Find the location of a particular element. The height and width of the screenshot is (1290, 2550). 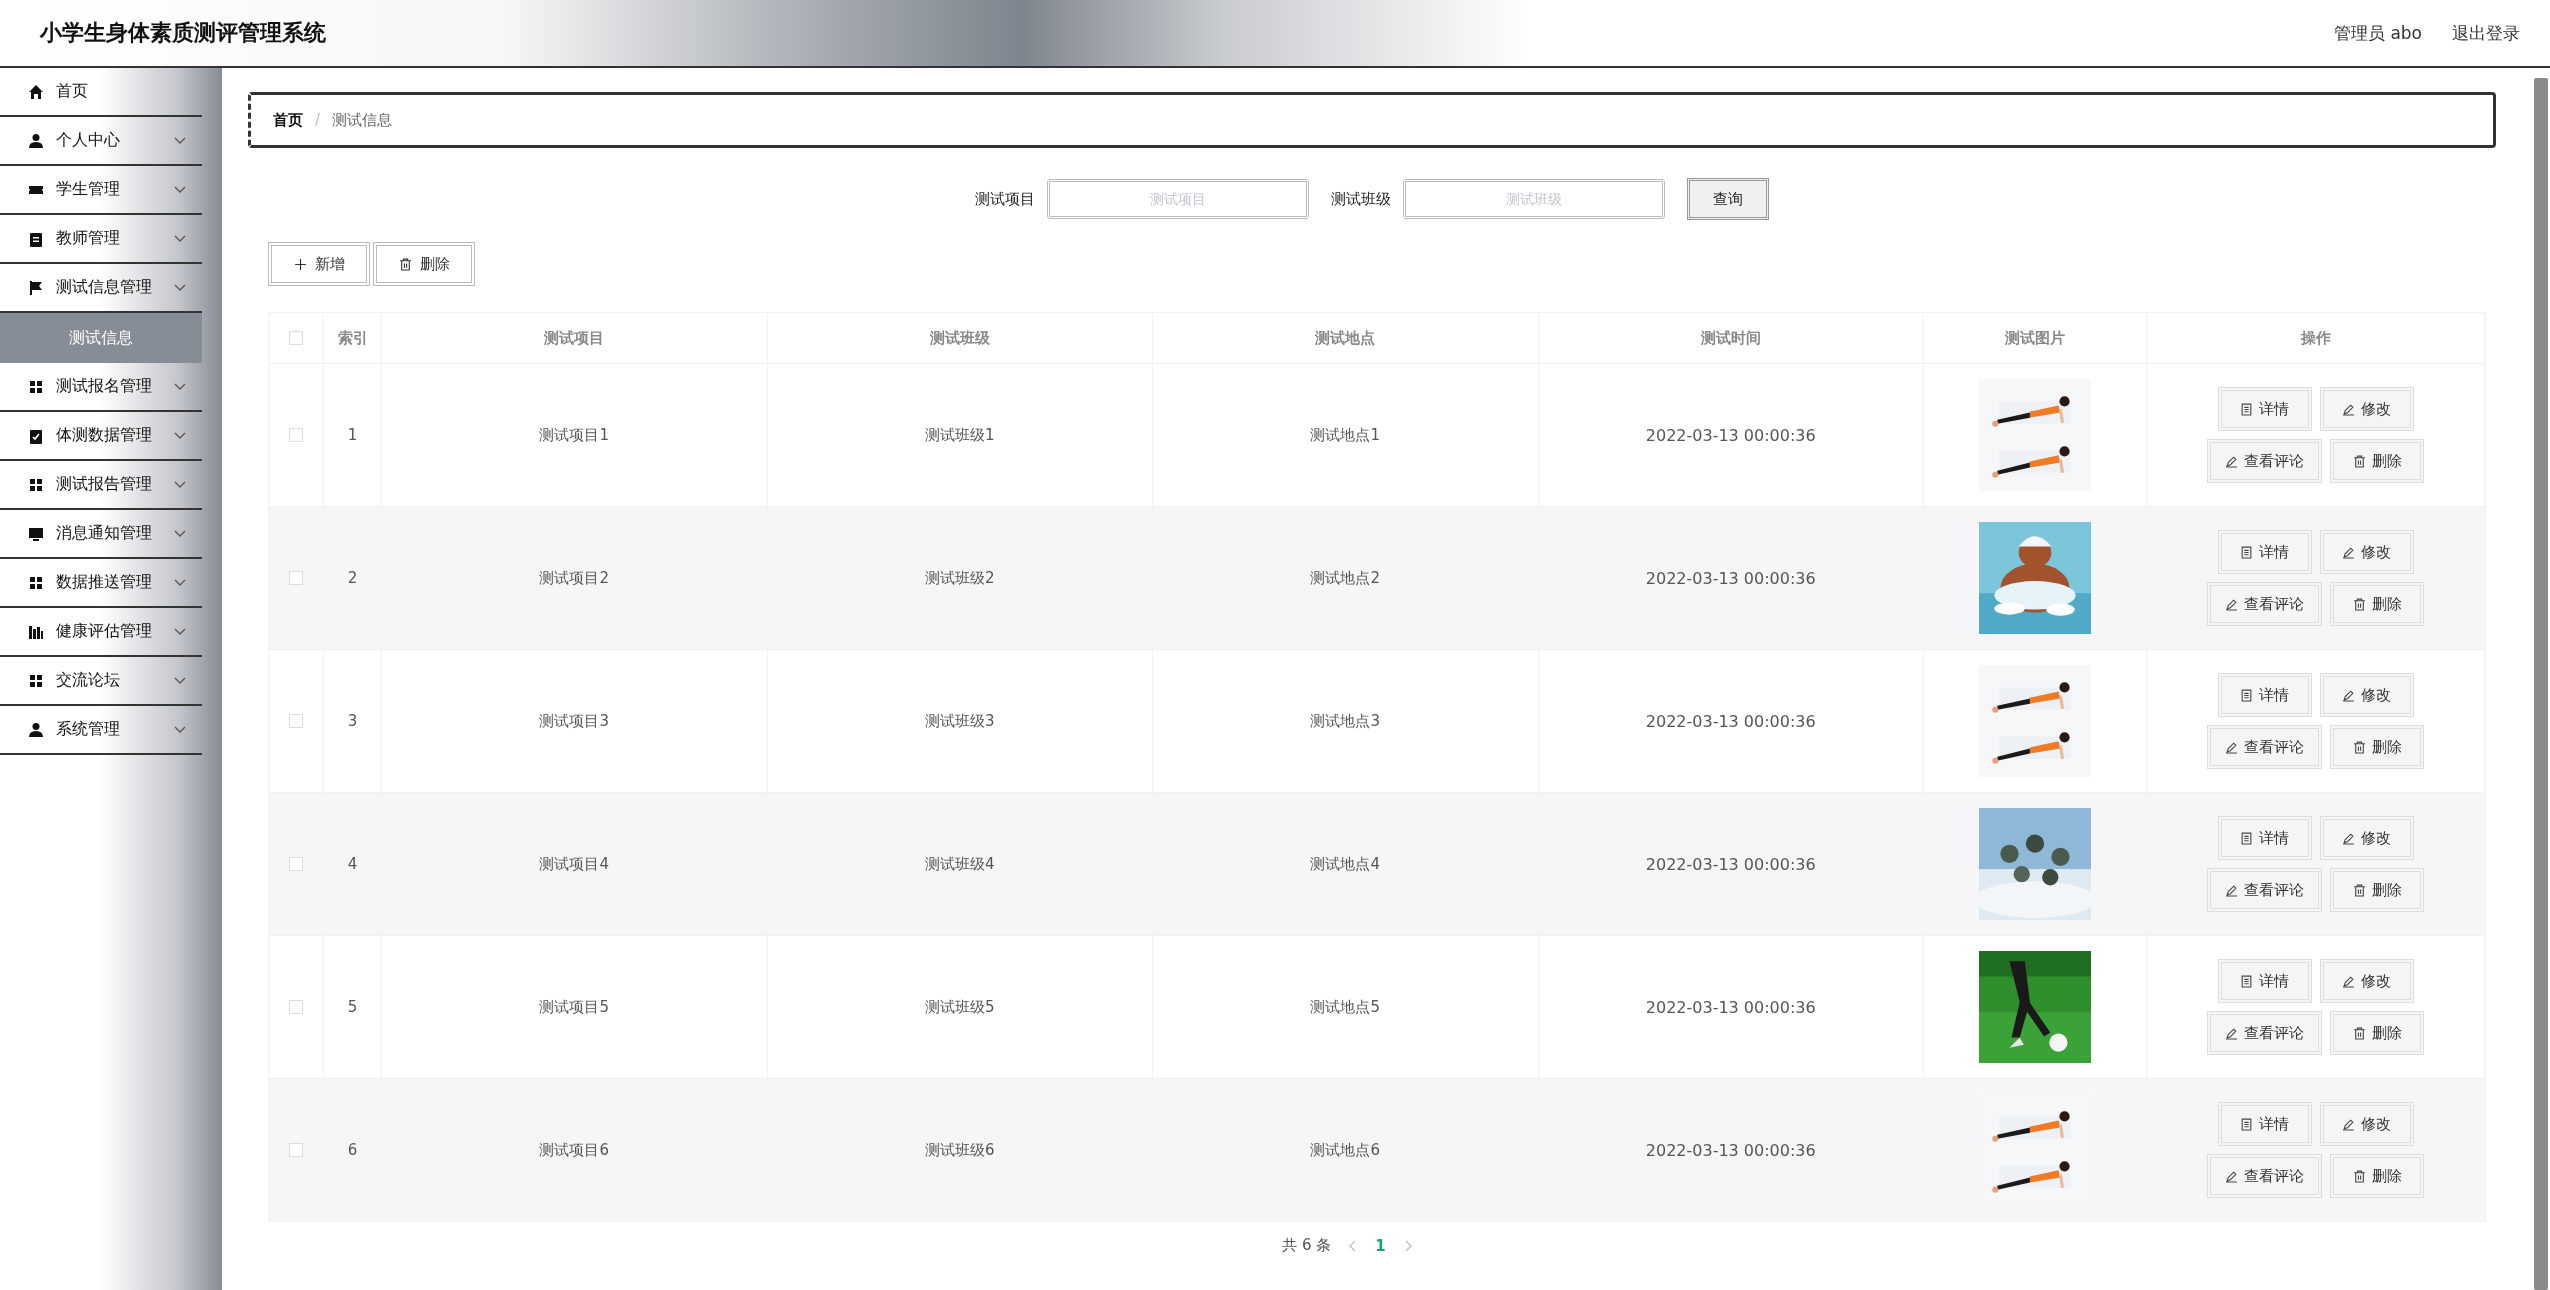

total-count: 共 6 条 is located at coordinates (1307, 1245).